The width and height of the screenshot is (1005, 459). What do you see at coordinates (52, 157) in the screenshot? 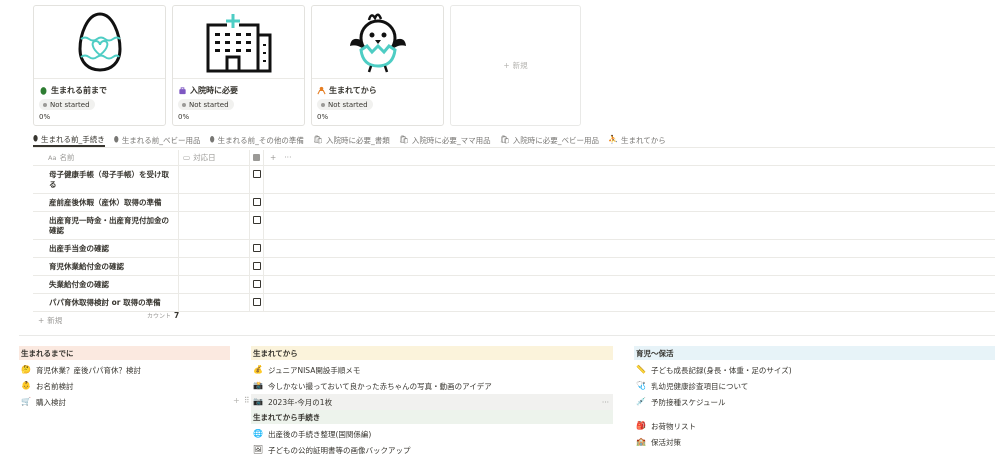
I see `text-property-icon: Aa` at bounding box center [52, 157].